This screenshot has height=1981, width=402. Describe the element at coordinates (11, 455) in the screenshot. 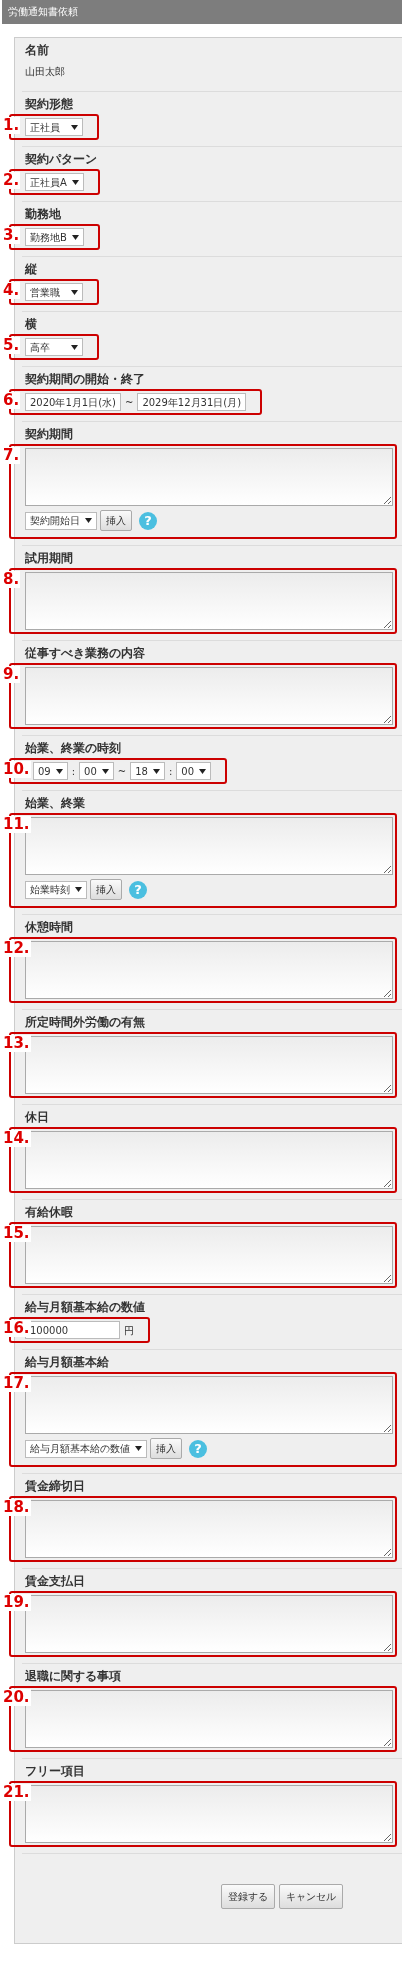

I see `annotation-number: 7.` at that location.